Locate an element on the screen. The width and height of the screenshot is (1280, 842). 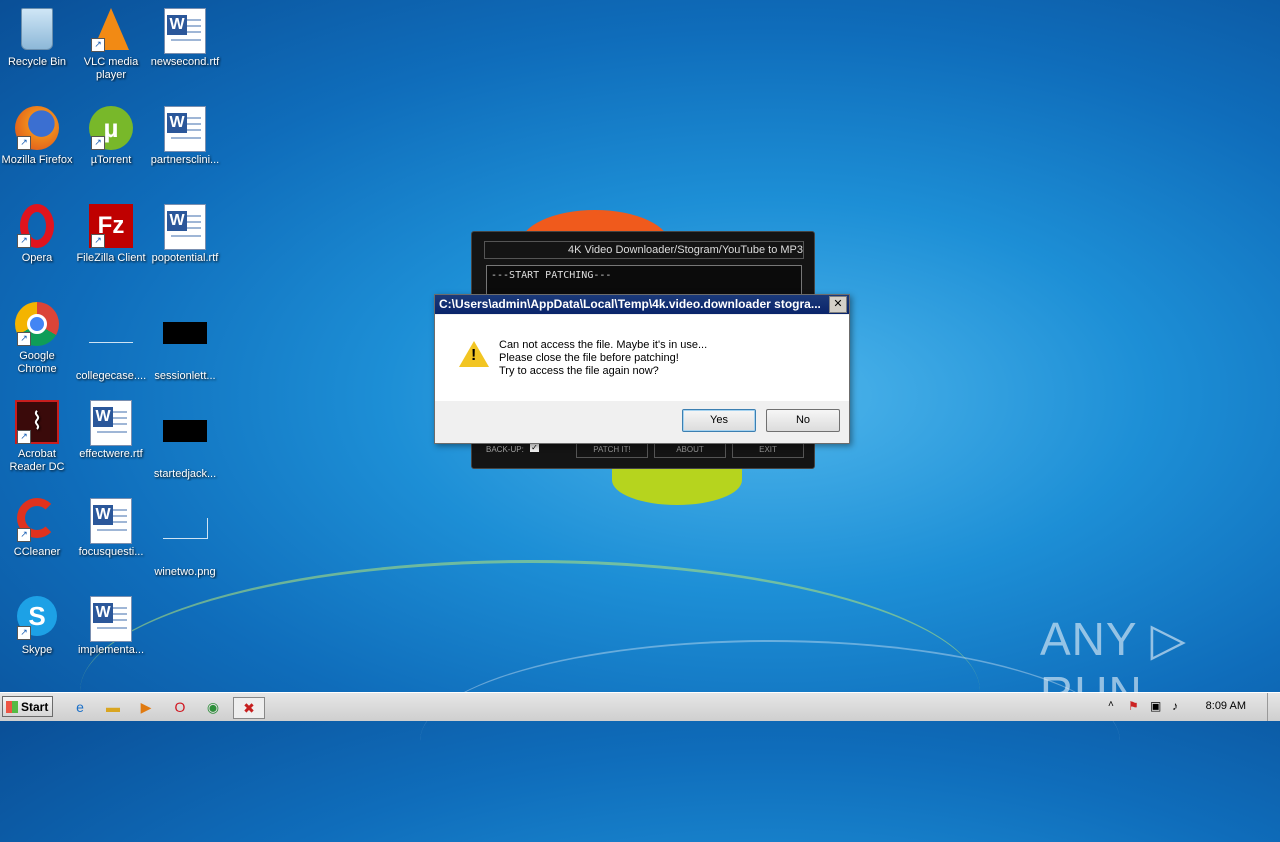
utorrent-icon: µ ↗ is located at coordinates (111, 128).